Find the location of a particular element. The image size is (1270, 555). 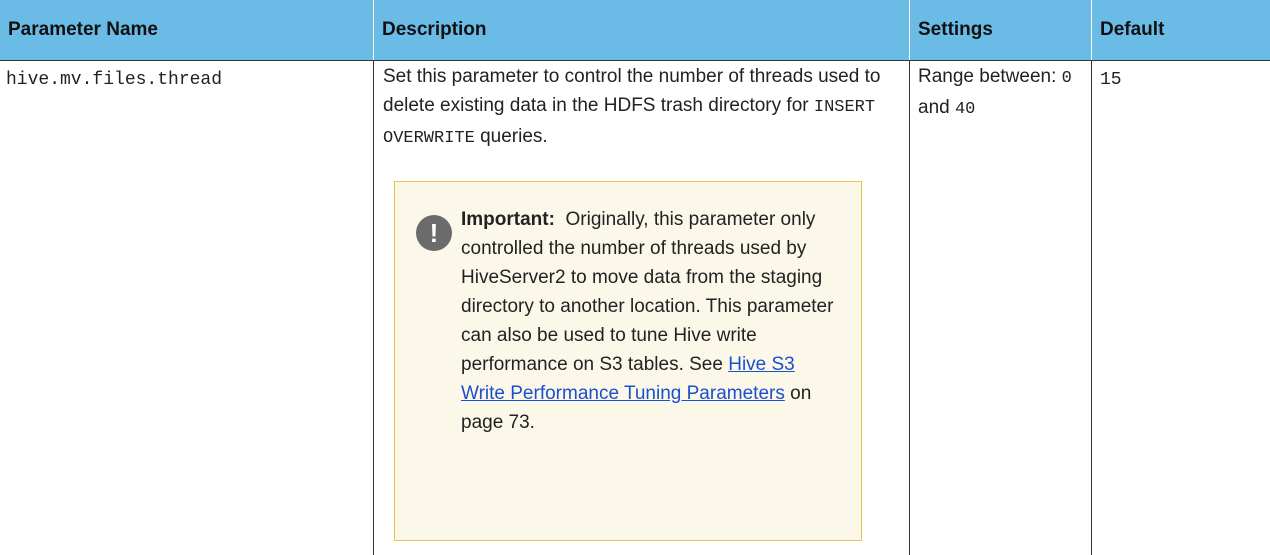

header-default: Default is located at coordinates (1181, 30).